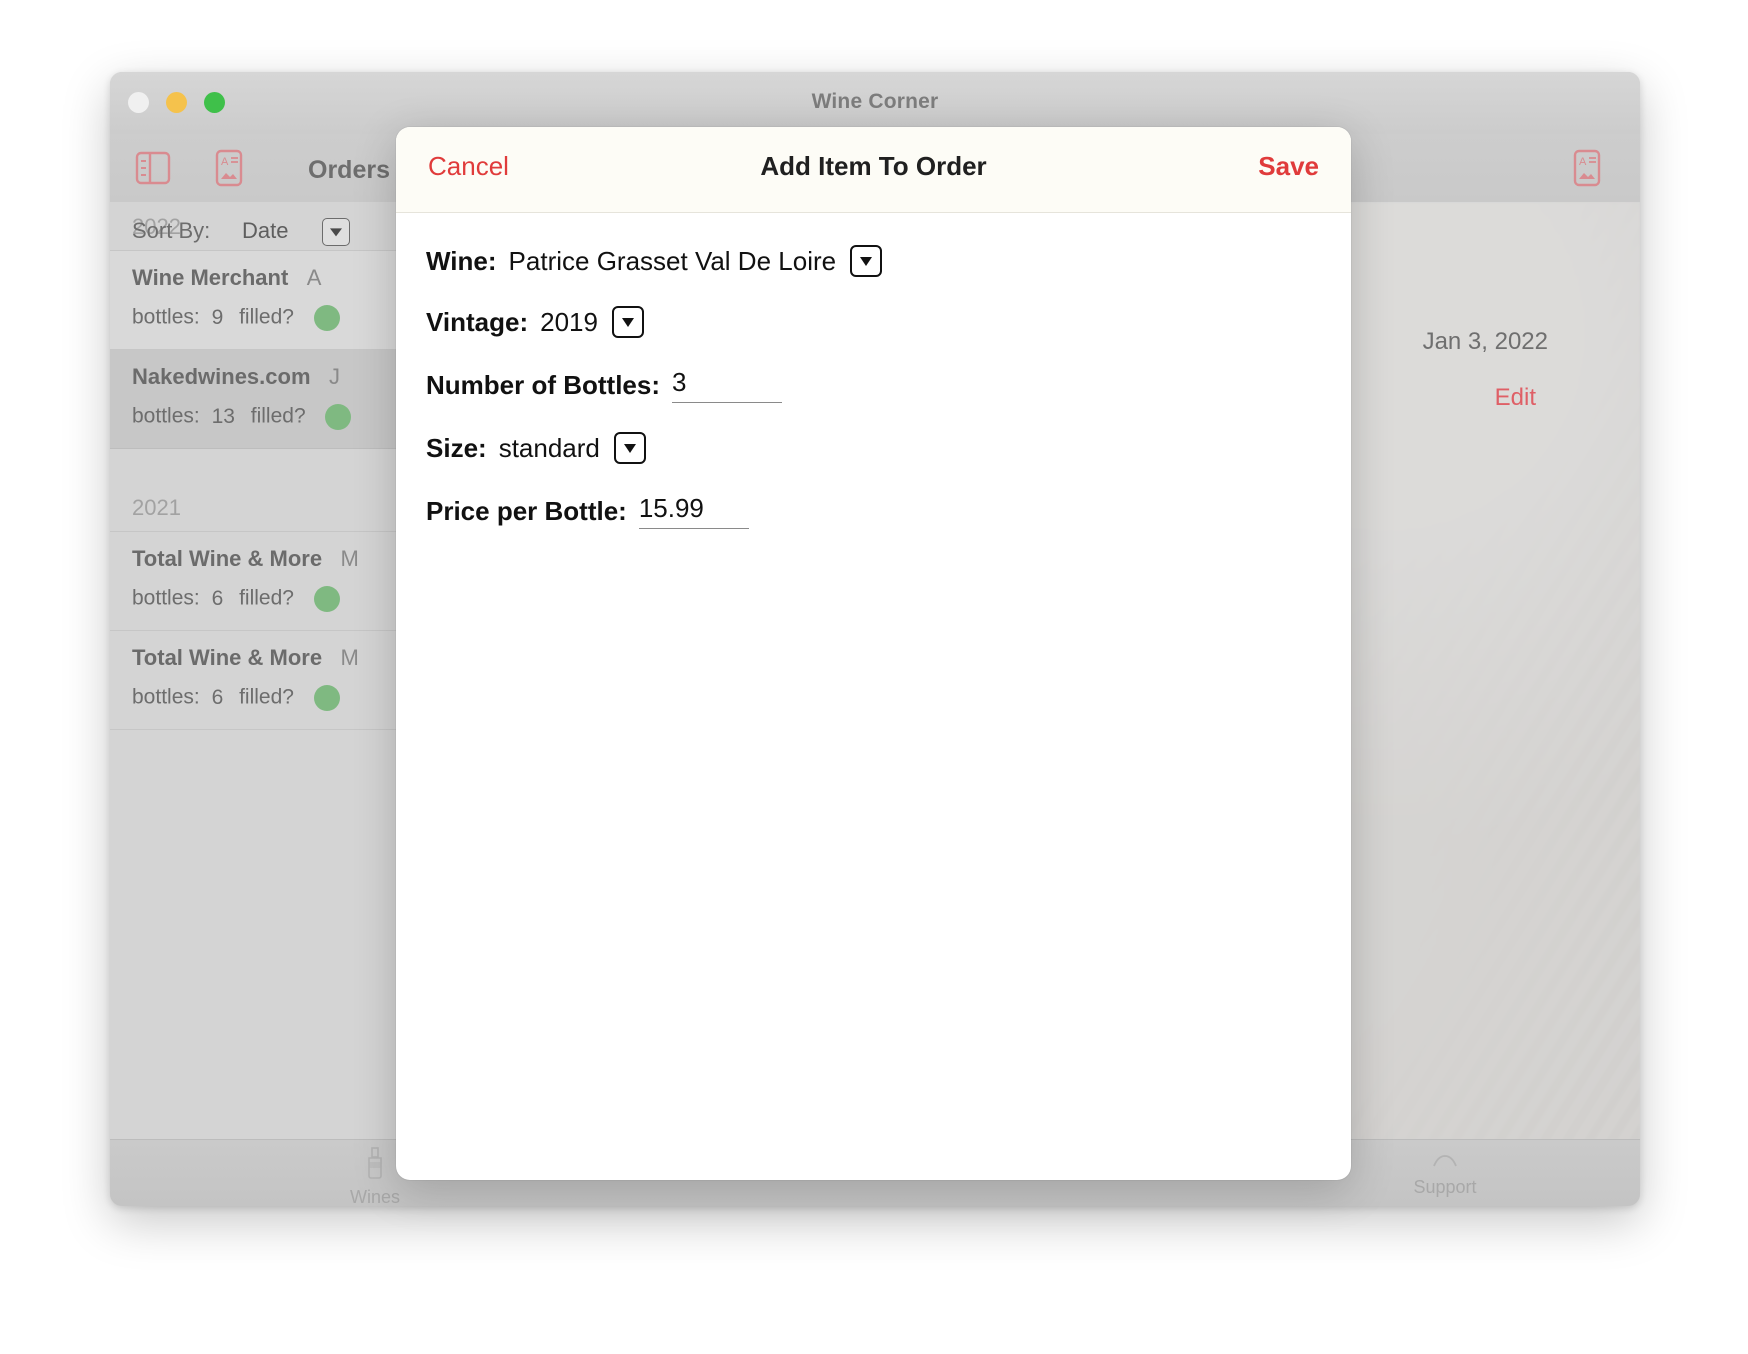 Image resolution: width=1748 pixels, height=1354 pixels. I want to click on bottles-count: 13, so click(223, 416).